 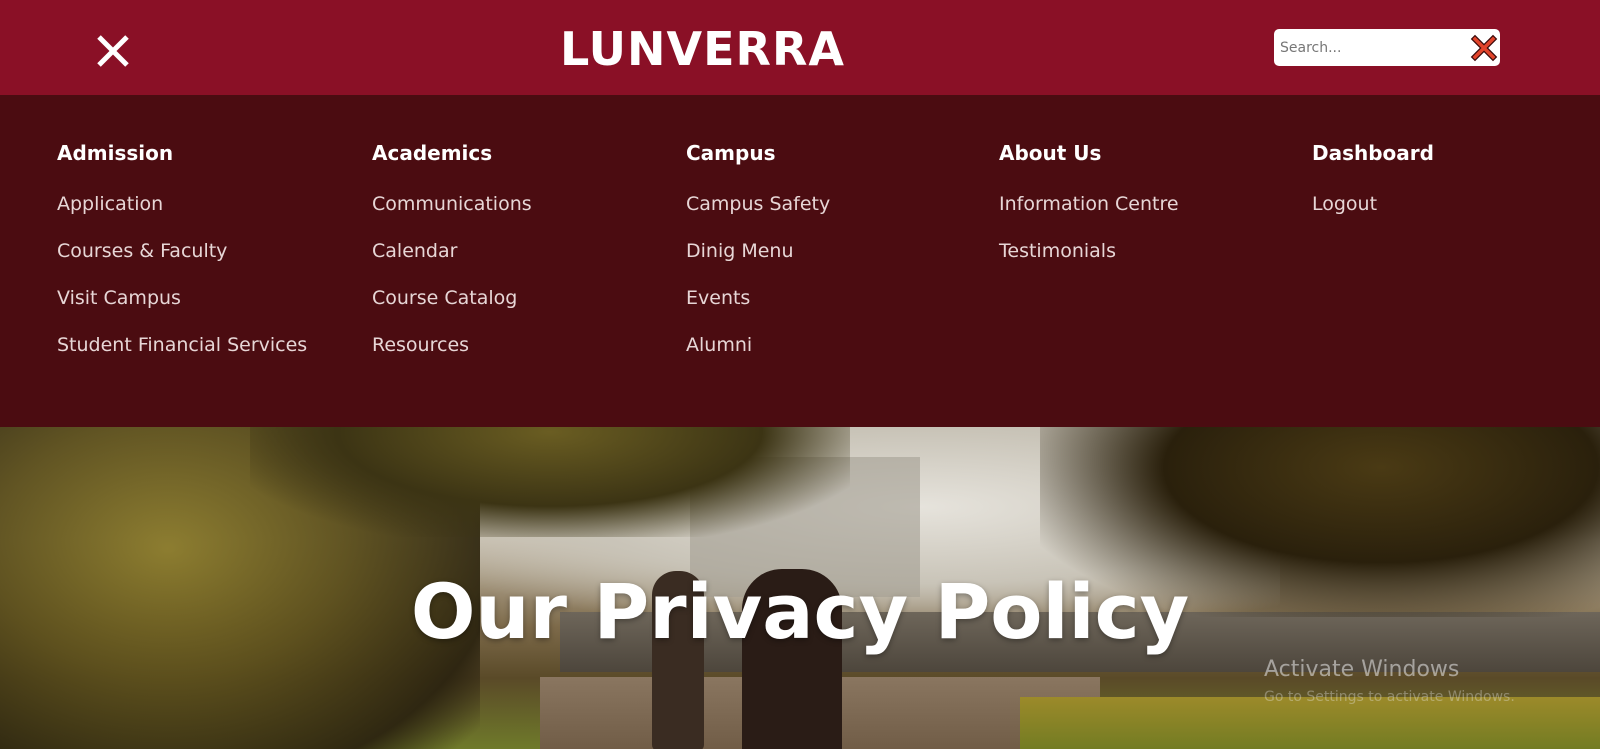 I want to click on search-box, so click(x=1387, y=47).